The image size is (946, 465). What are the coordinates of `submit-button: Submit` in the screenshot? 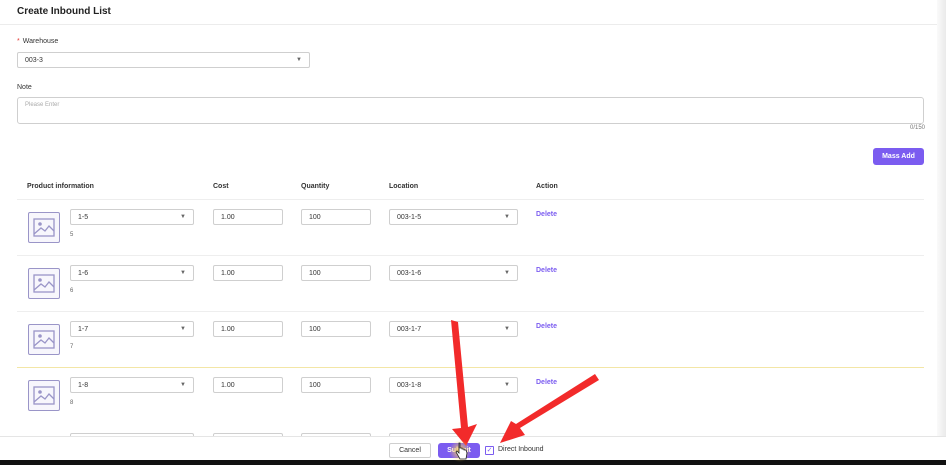 It's located at (459, 450).